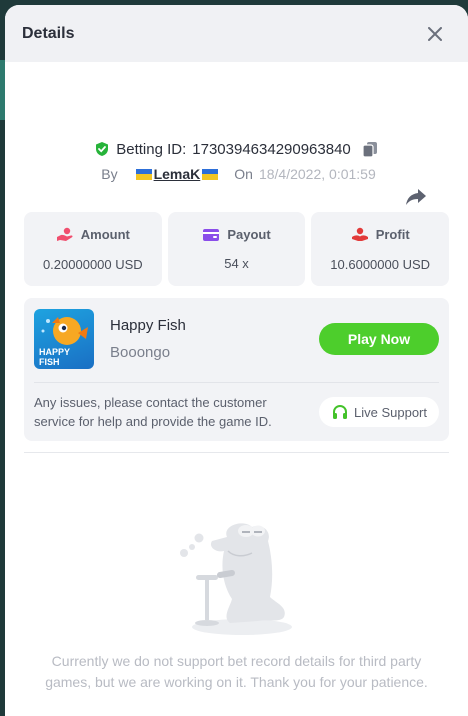  Describe the element at coordinates (140, 352) in the screenshot. I see `game-provider: Booongo` at that location.